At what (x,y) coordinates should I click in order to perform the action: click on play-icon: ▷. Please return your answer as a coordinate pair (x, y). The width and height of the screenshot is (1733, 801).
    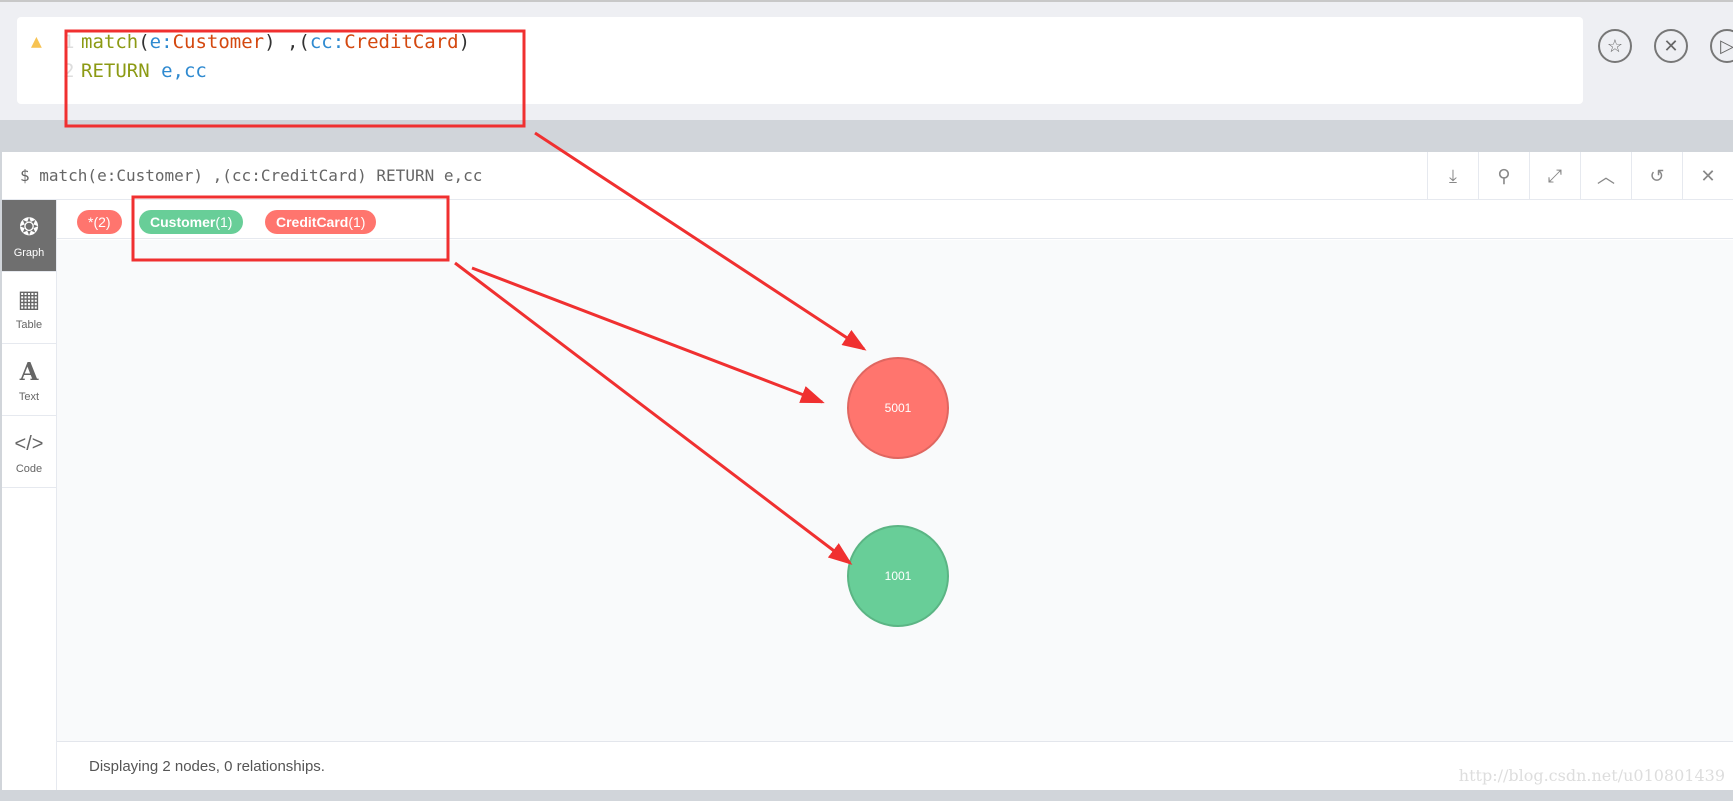
    Looking at the image, I should click on (1726, 45).